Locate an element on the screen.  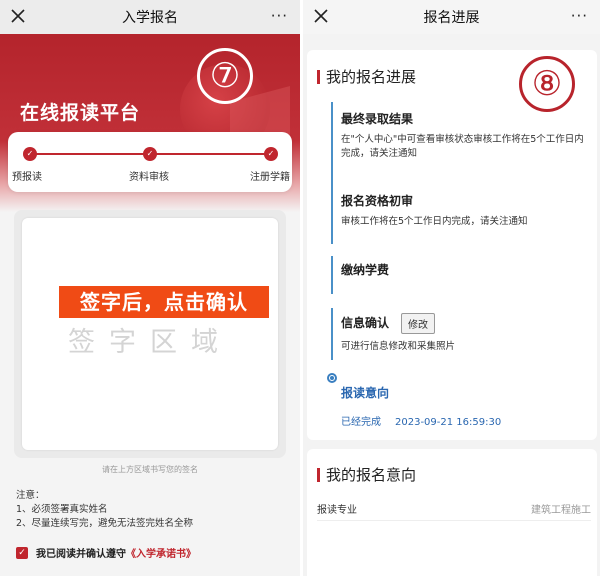
intent-card: 我的报名意向 报读专业 建筑工程施工 is located at coordinates (452, 512).